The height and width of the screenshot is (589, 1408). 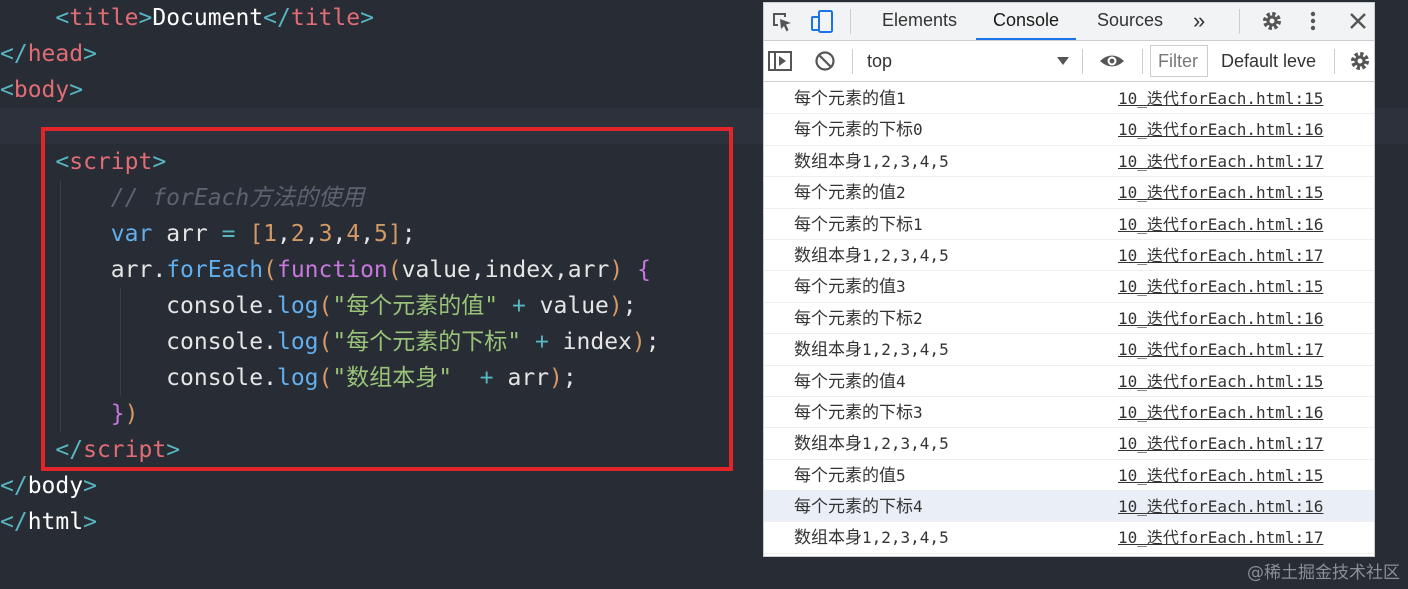 What do you see at coordinates (1069, 99) in the screenshot?
I see `console-message-row: 每个元素的值1 10_迭代forEach.html:15` at bounding box center [1069, 99].